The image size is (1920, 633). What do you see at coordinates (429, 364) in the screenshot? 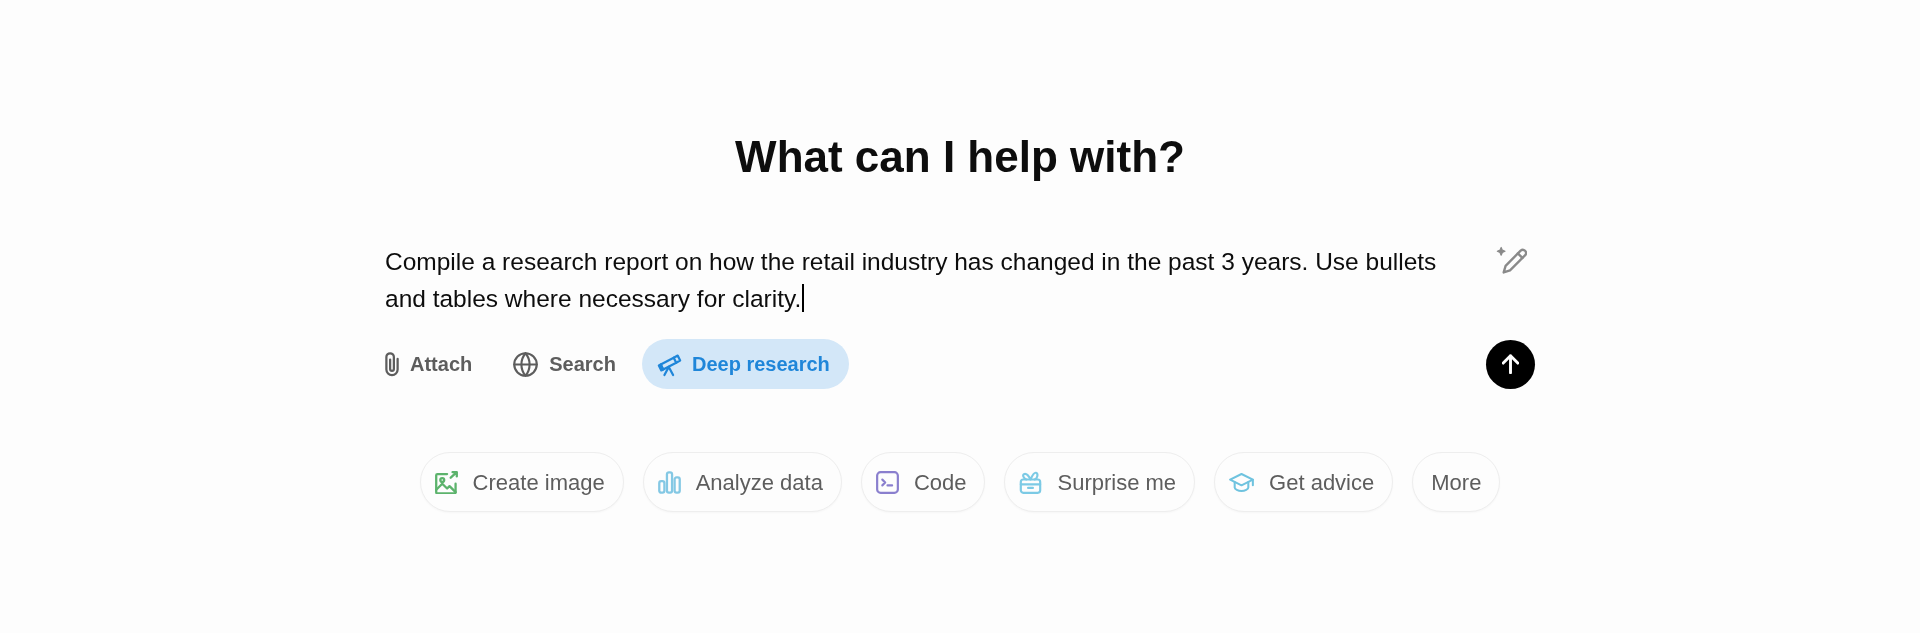
I see `tool-button: Attach` at bounding box center [429, 364].